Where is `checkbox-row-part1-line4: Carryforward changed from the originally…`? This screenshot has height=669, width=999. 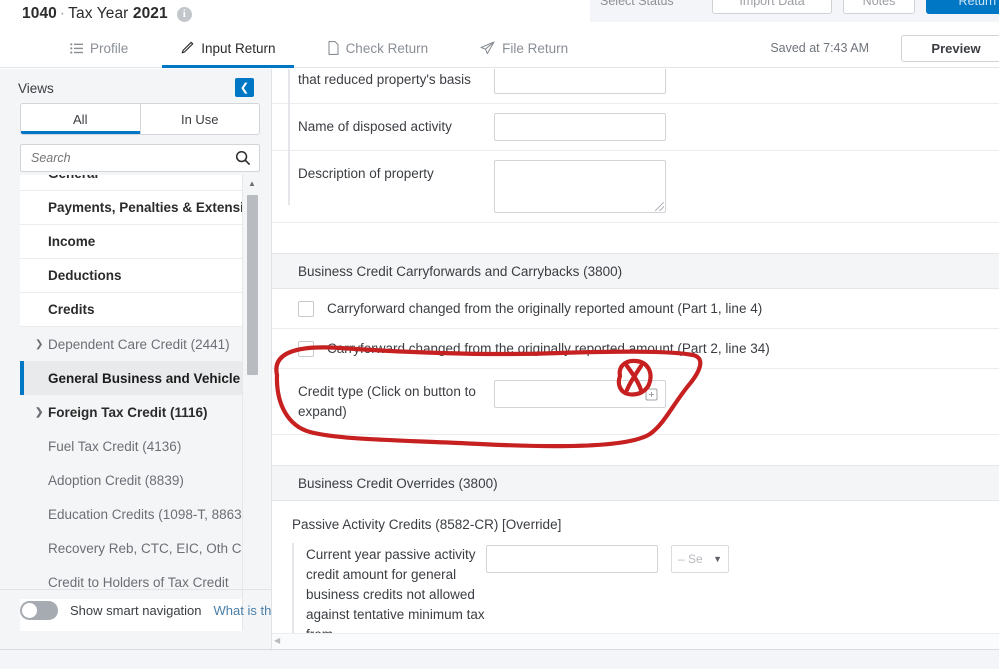
checkbox-row-part1-line4: Carryforward changed from the originally… is located at coordinates (635, 309).